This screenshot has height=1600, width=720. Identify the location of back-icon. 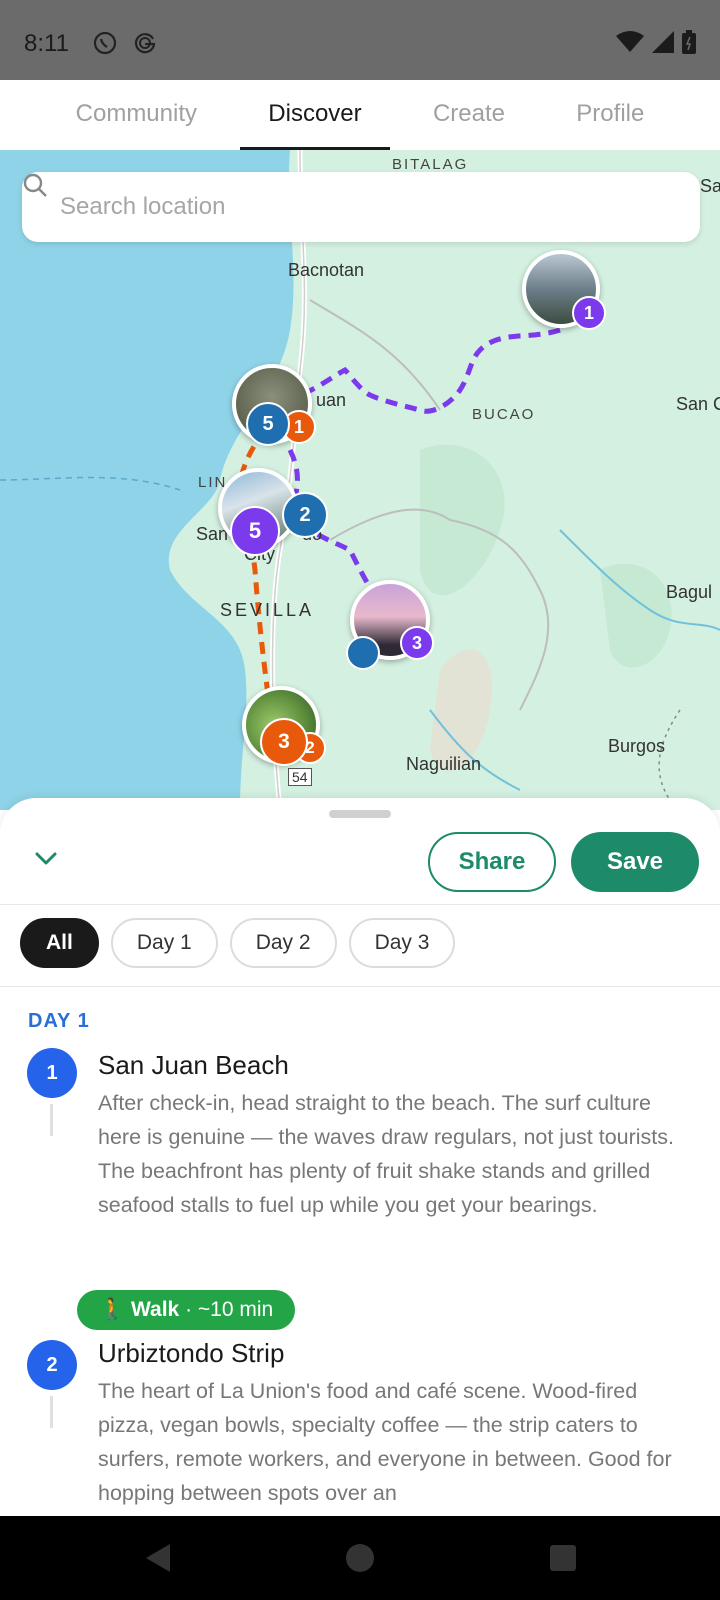
(158, 1558).